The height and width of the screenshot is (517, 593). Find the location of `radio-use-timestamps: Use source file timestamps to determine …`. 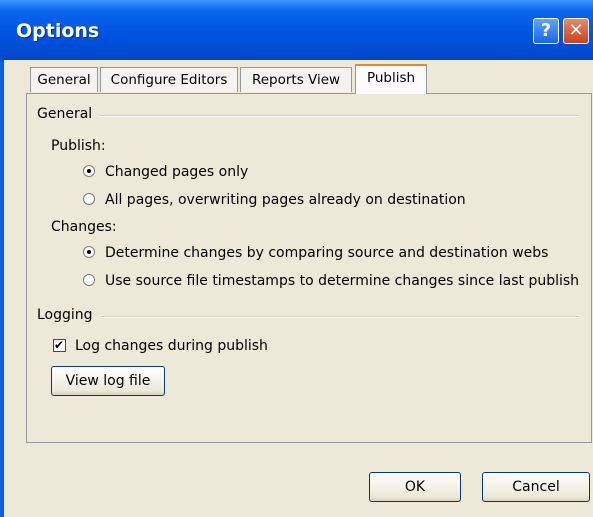

radio-use-timestamps: Use source file timestamps to determine … is located at coordinates (331, 281).